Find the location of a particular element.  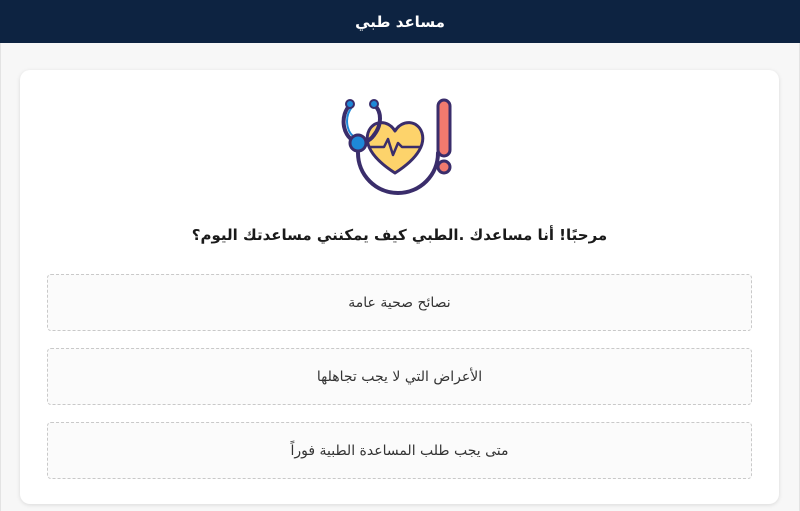

option-label: متى يجب طلب المساعدة الطبية فوراً is located at coordinates (399, 450).